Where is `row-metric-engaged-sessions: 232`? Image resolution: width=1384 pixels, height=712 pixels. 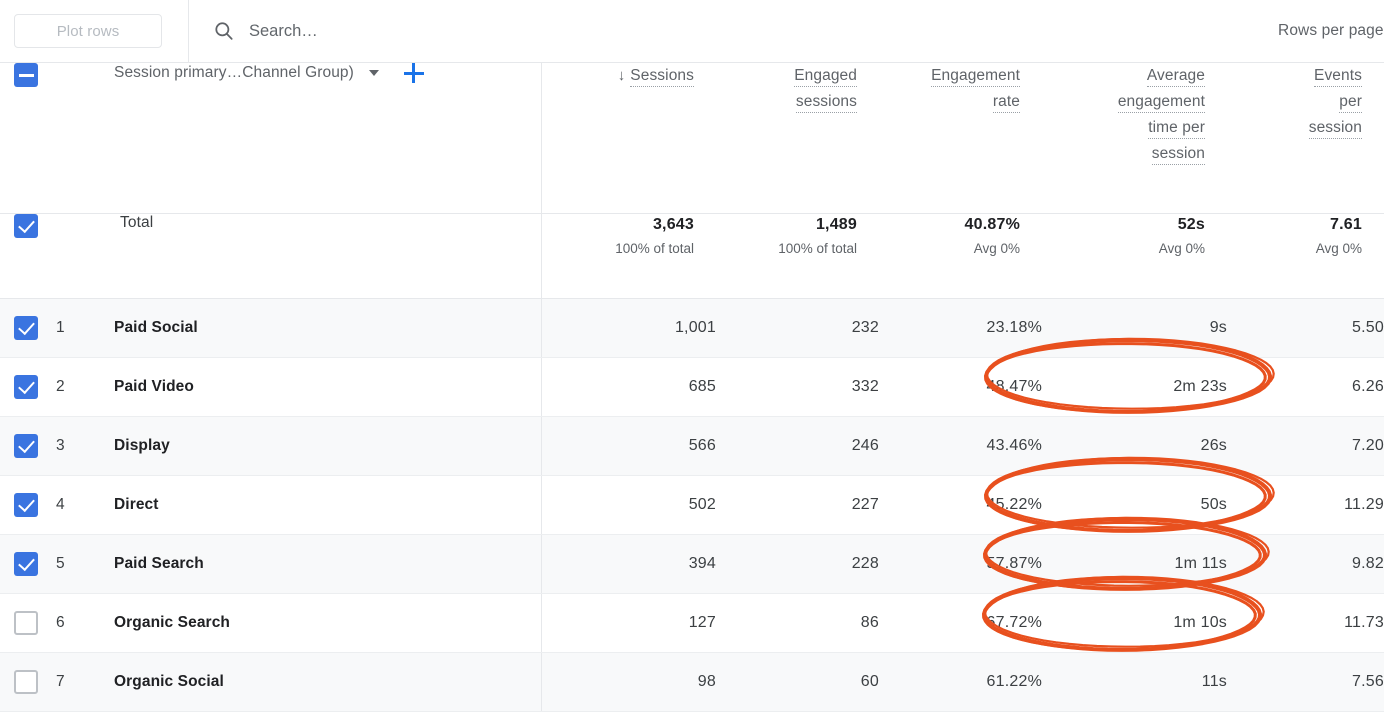
row-metric-engaged-sessions: 232 is located at coordinates (797, 328).